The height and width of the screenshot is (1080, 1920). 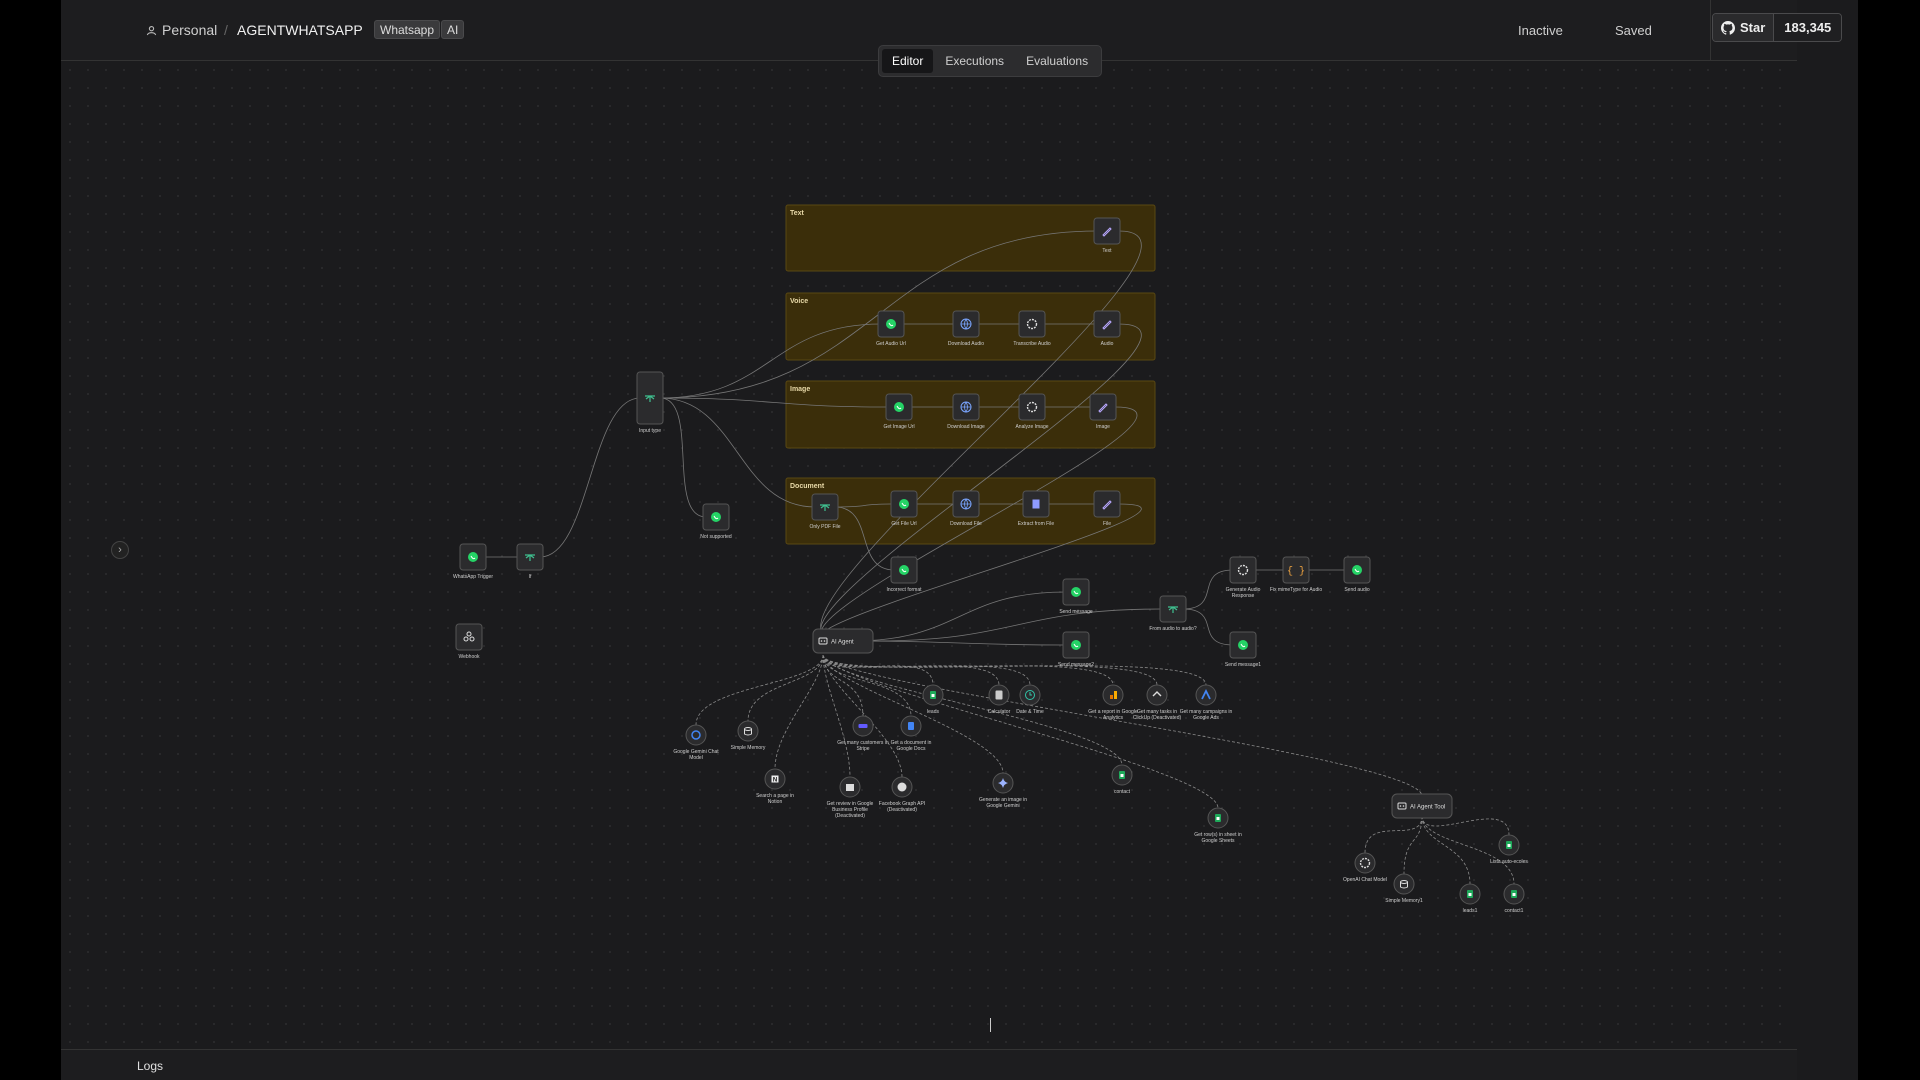 I want to click on node-label: contact1, so click(x=1514, y=911).